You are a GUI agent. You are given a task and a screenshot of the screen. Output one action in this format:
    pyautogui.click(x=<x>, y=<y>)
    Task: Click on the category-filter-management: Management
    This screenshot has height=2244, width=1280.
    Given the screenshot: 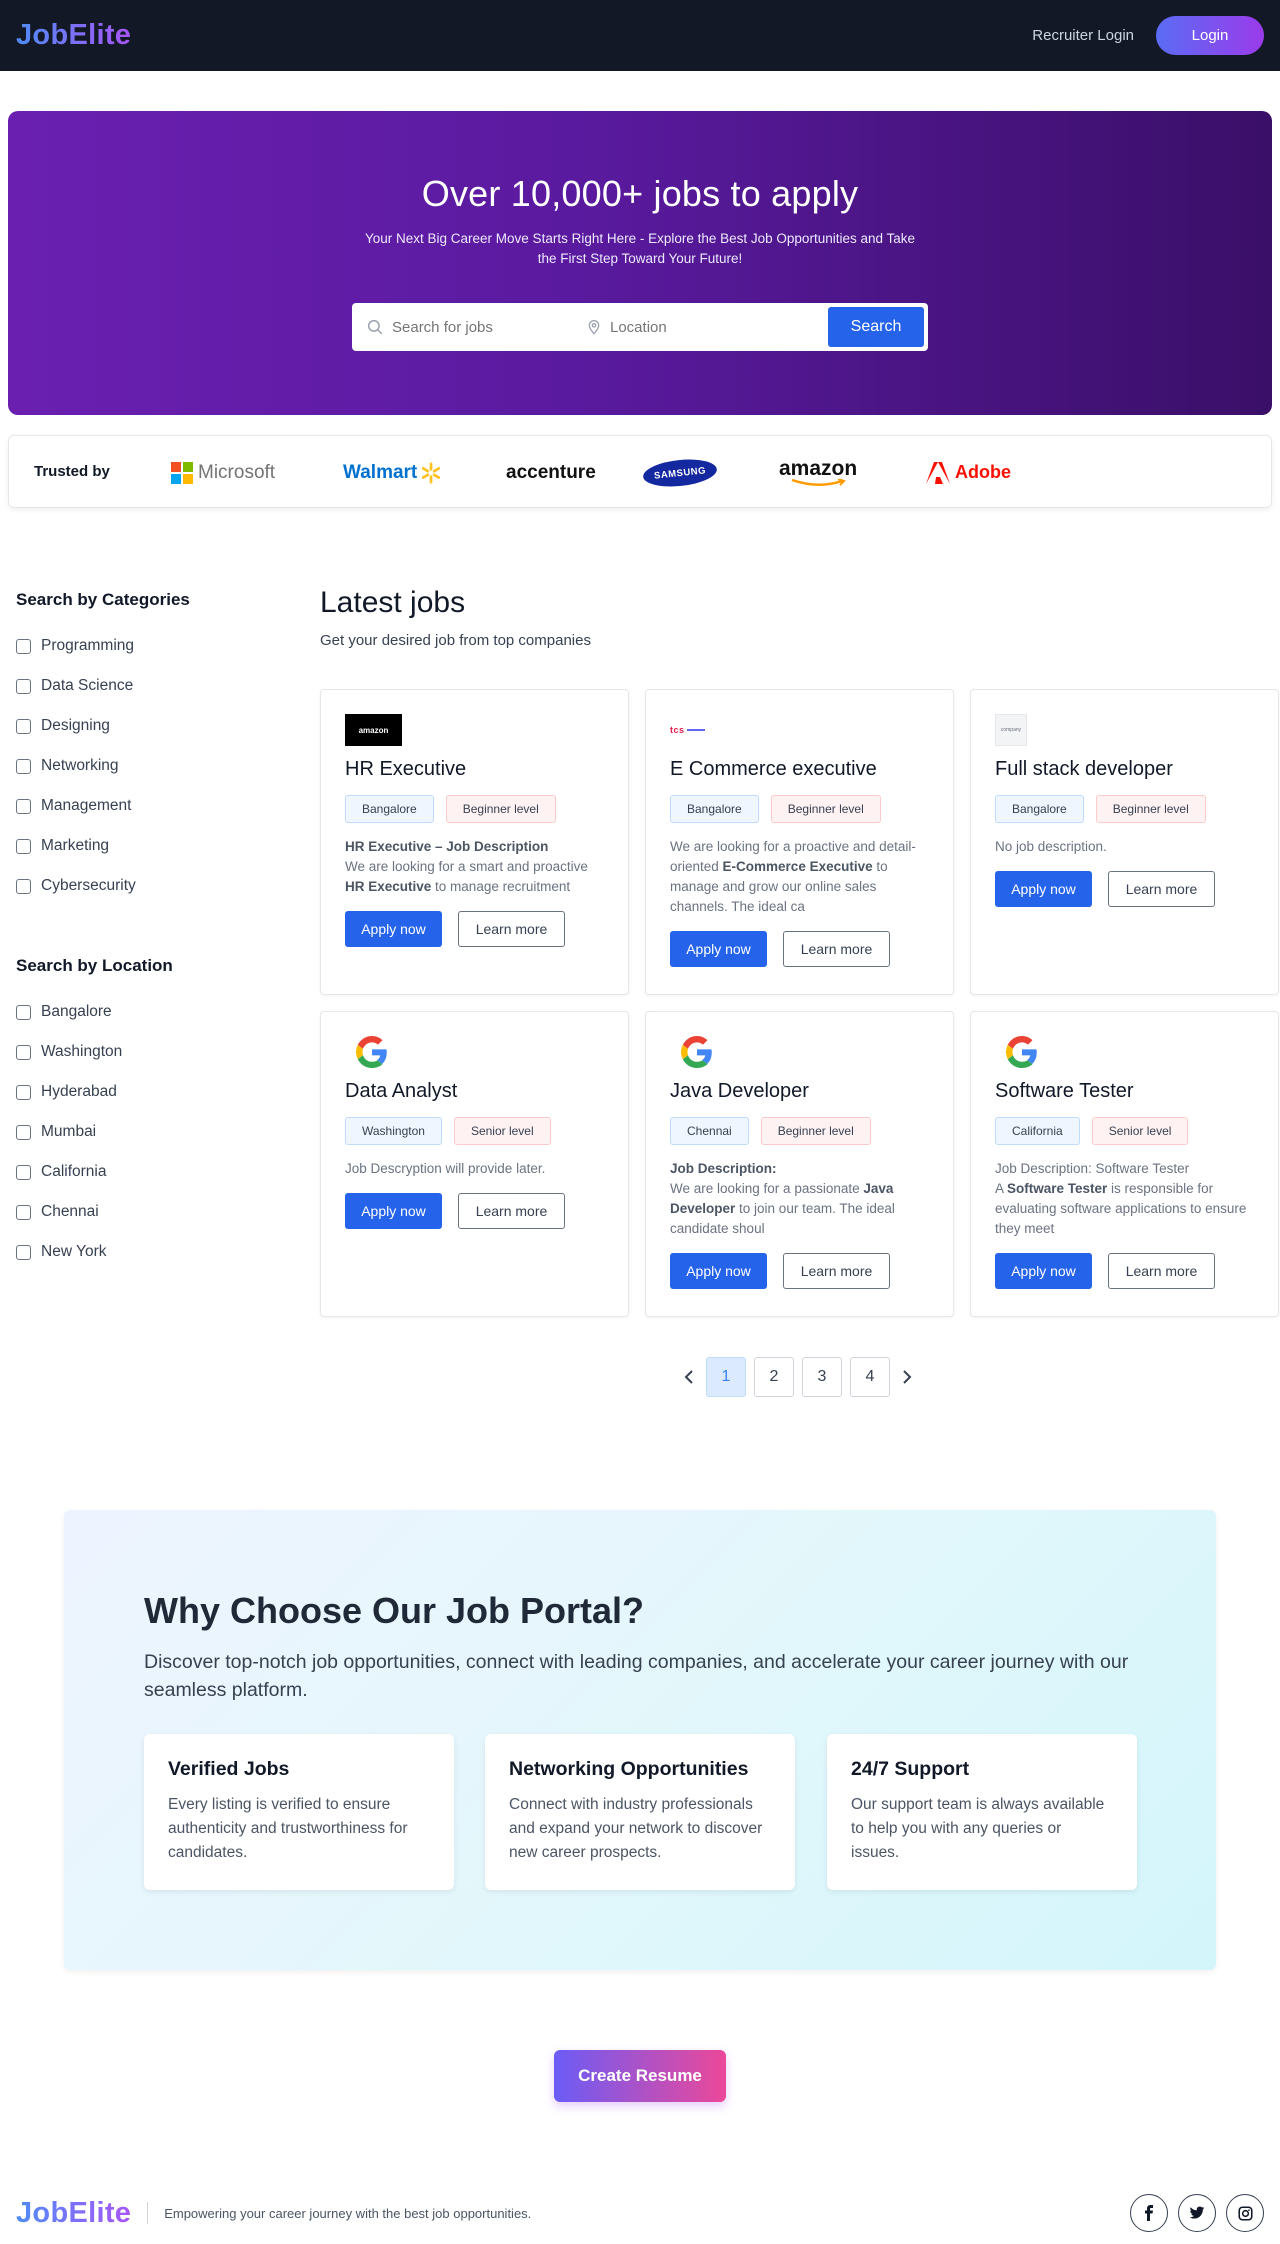 What is the action you would take?
    pyautogui.click(x=156, y=806)
    